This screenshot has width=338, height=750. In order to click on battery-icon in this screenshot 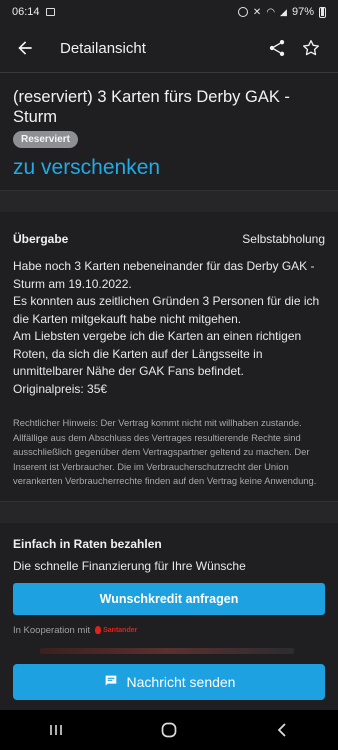, I will do `click(322, 12)`.